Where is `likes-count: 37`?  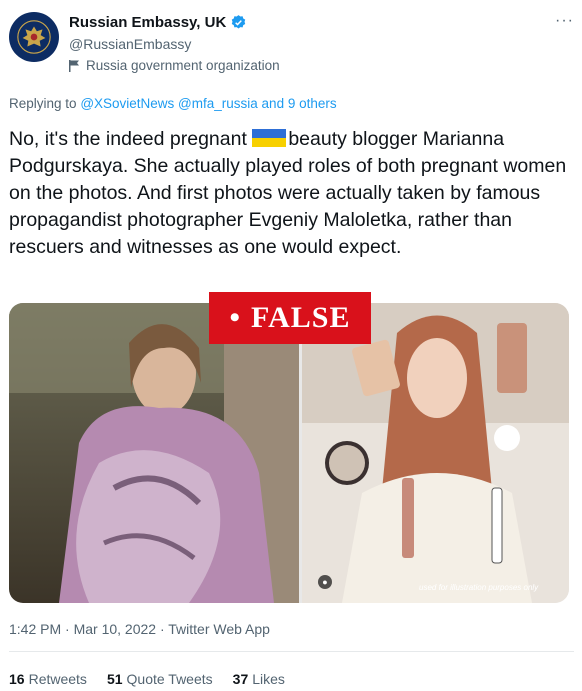
likes-count: 37 is located at coordinates (240, 679).